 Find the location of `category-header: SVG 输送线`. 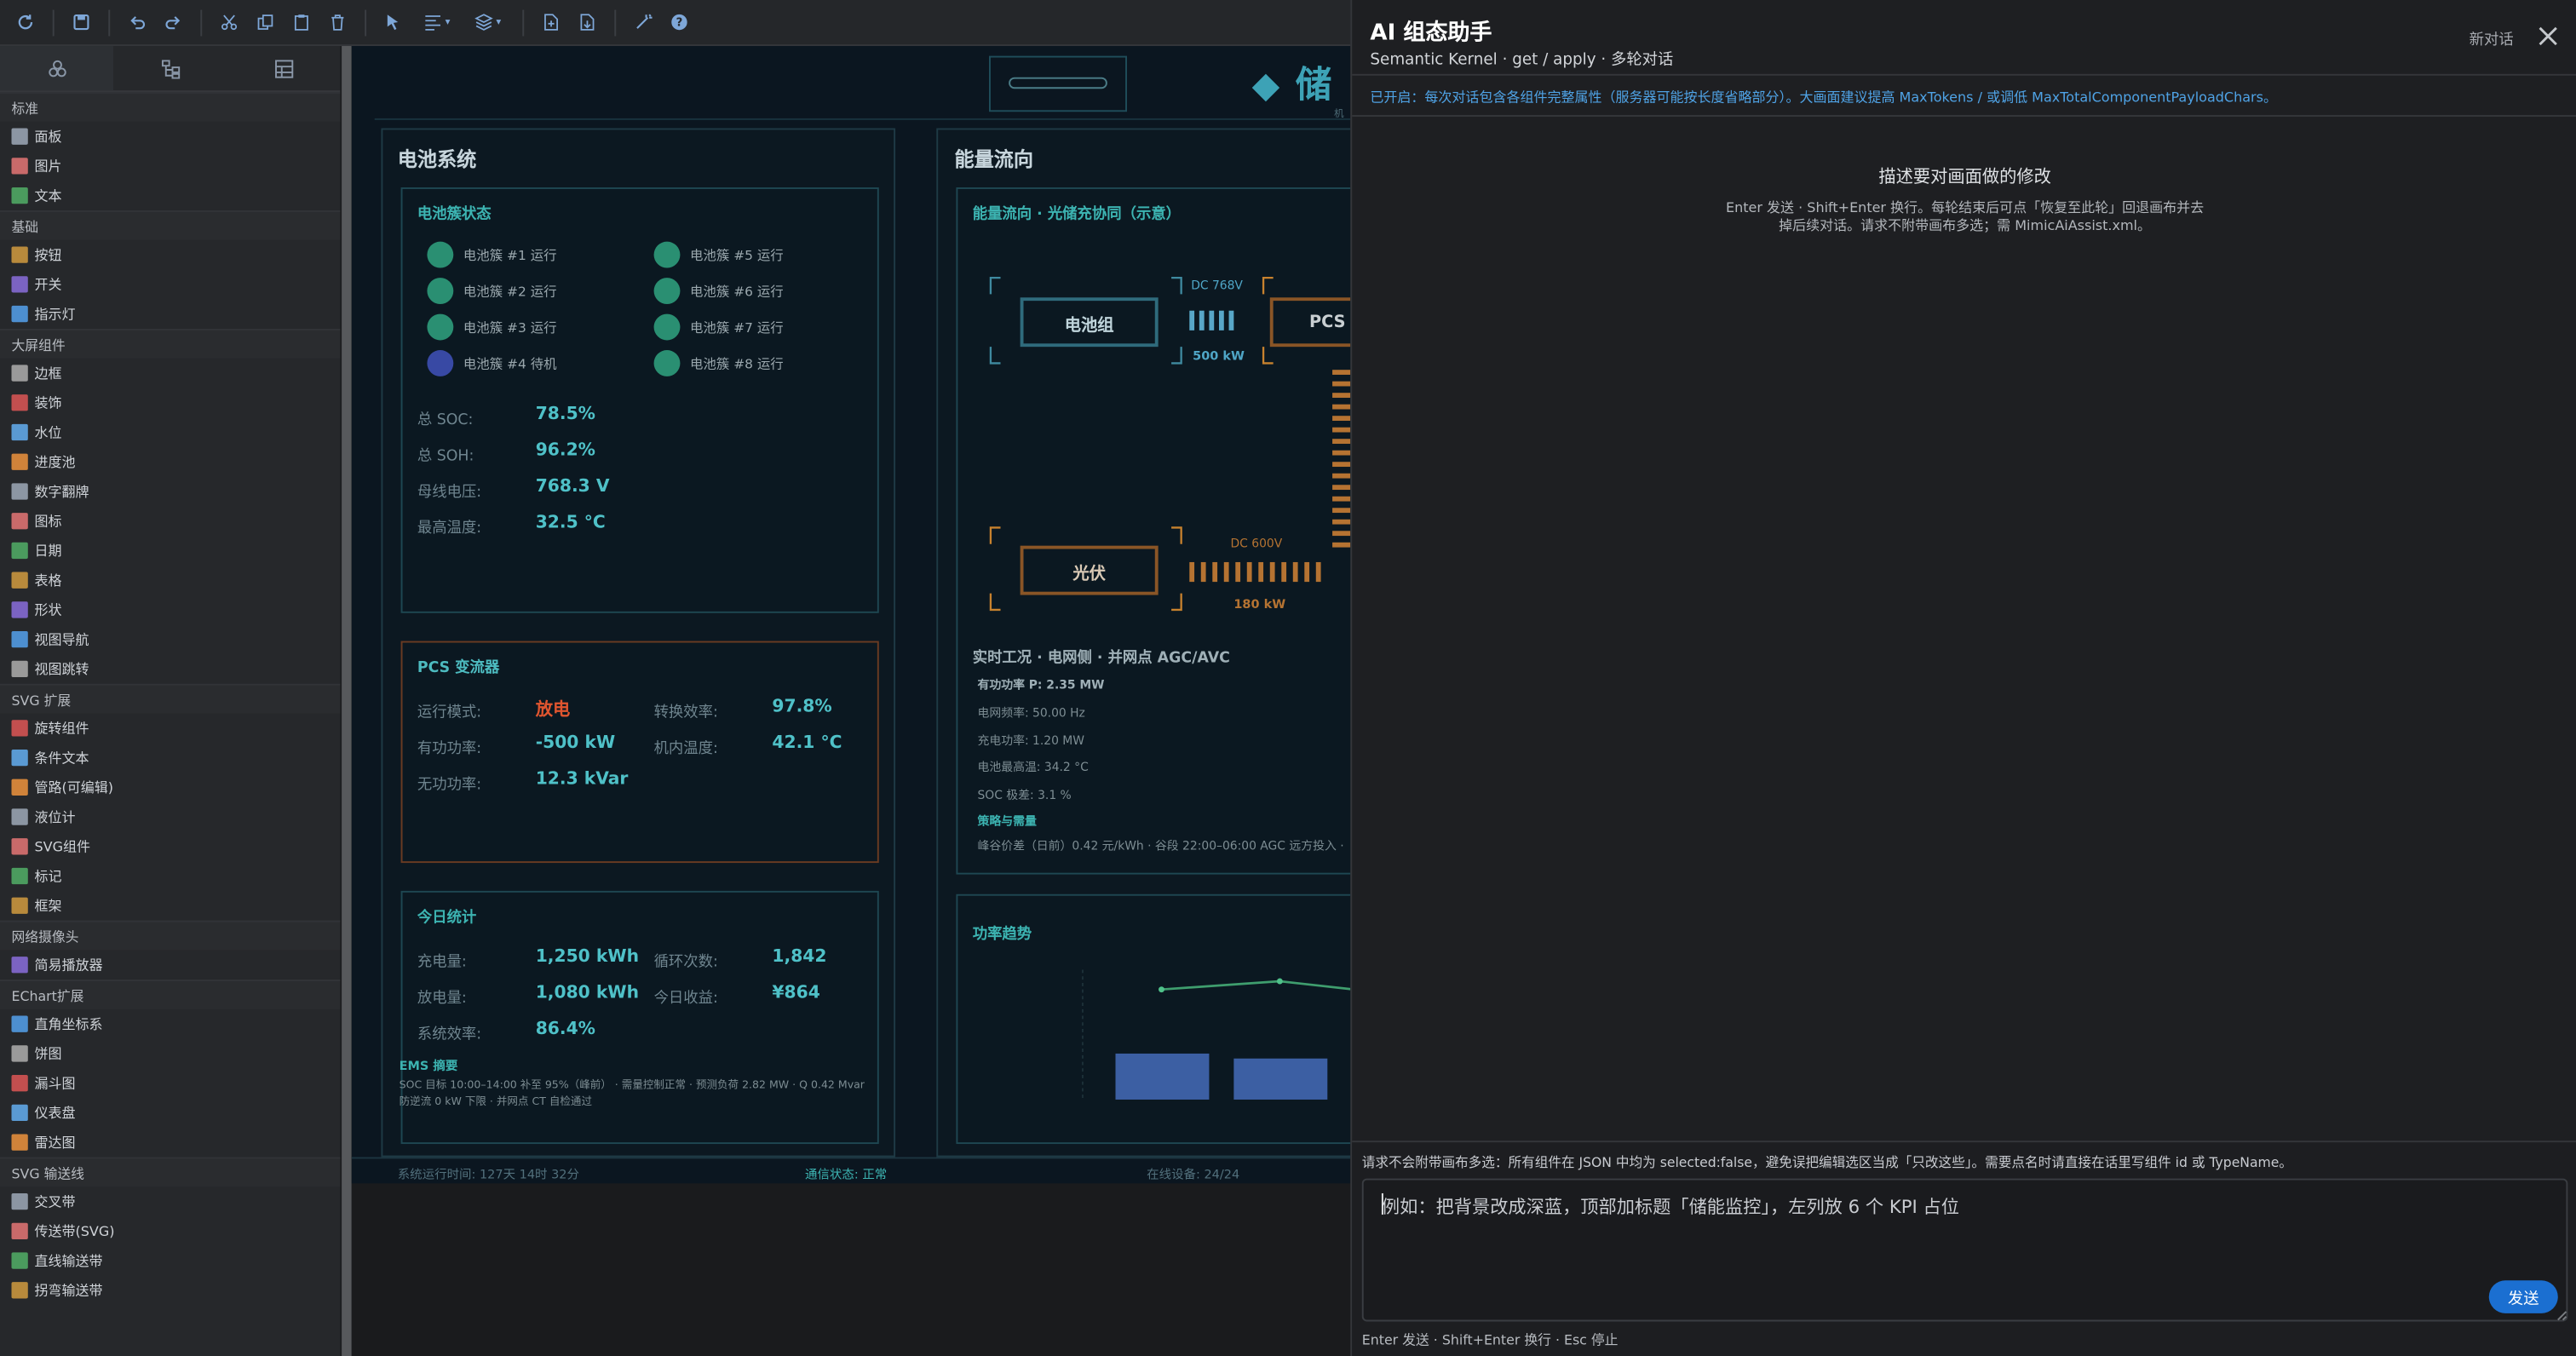

category-header: SVG 输送线 is located at coordinates (171, 1172).